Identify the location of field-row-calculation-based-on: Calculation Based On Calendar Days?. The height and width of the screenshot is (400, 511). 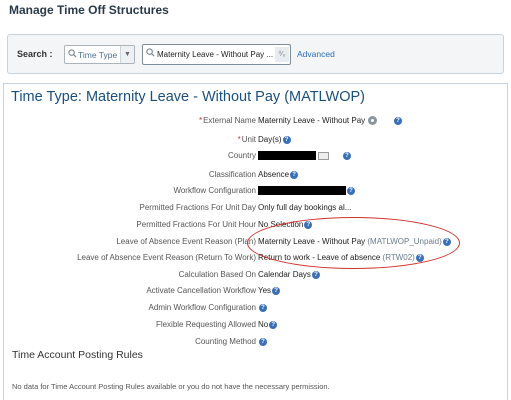
(256, 275).